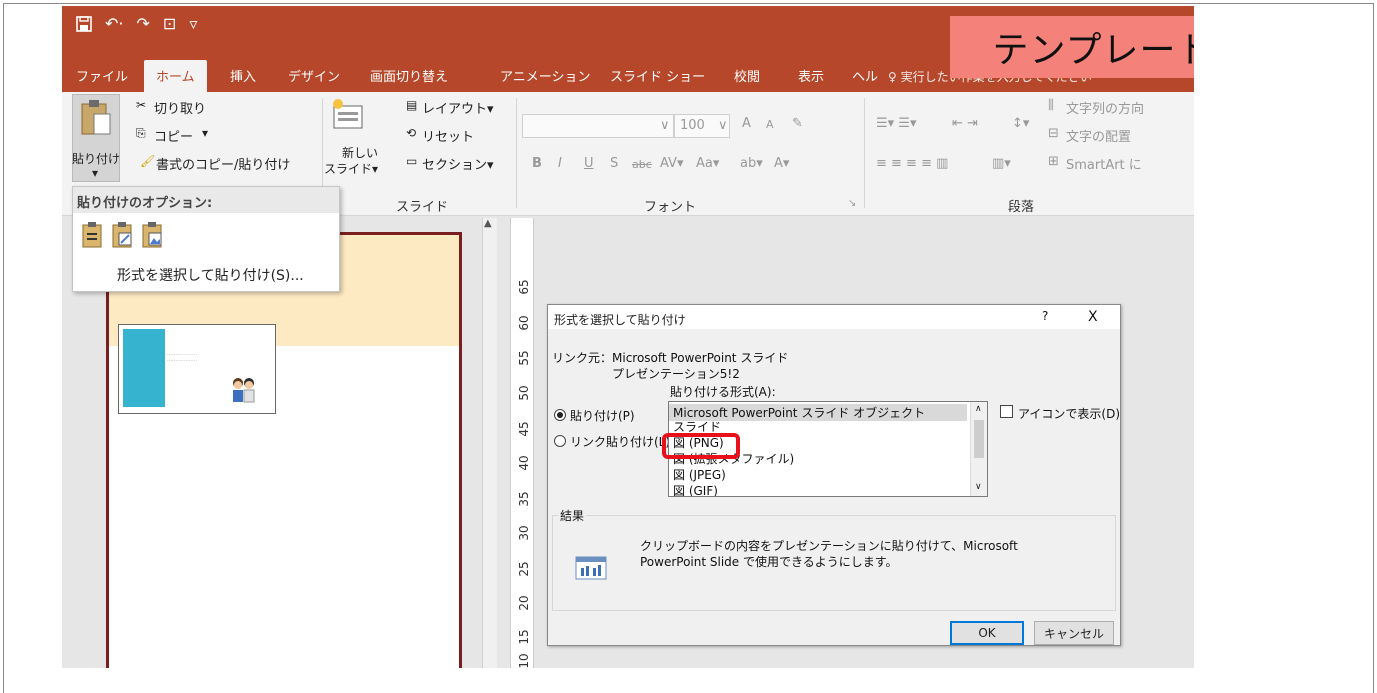 The height and width of the screenshot is (693, 1377). Describe the element at coordinates (524, 429) in the screenshot. I see `ruler-label: 45` at that location.